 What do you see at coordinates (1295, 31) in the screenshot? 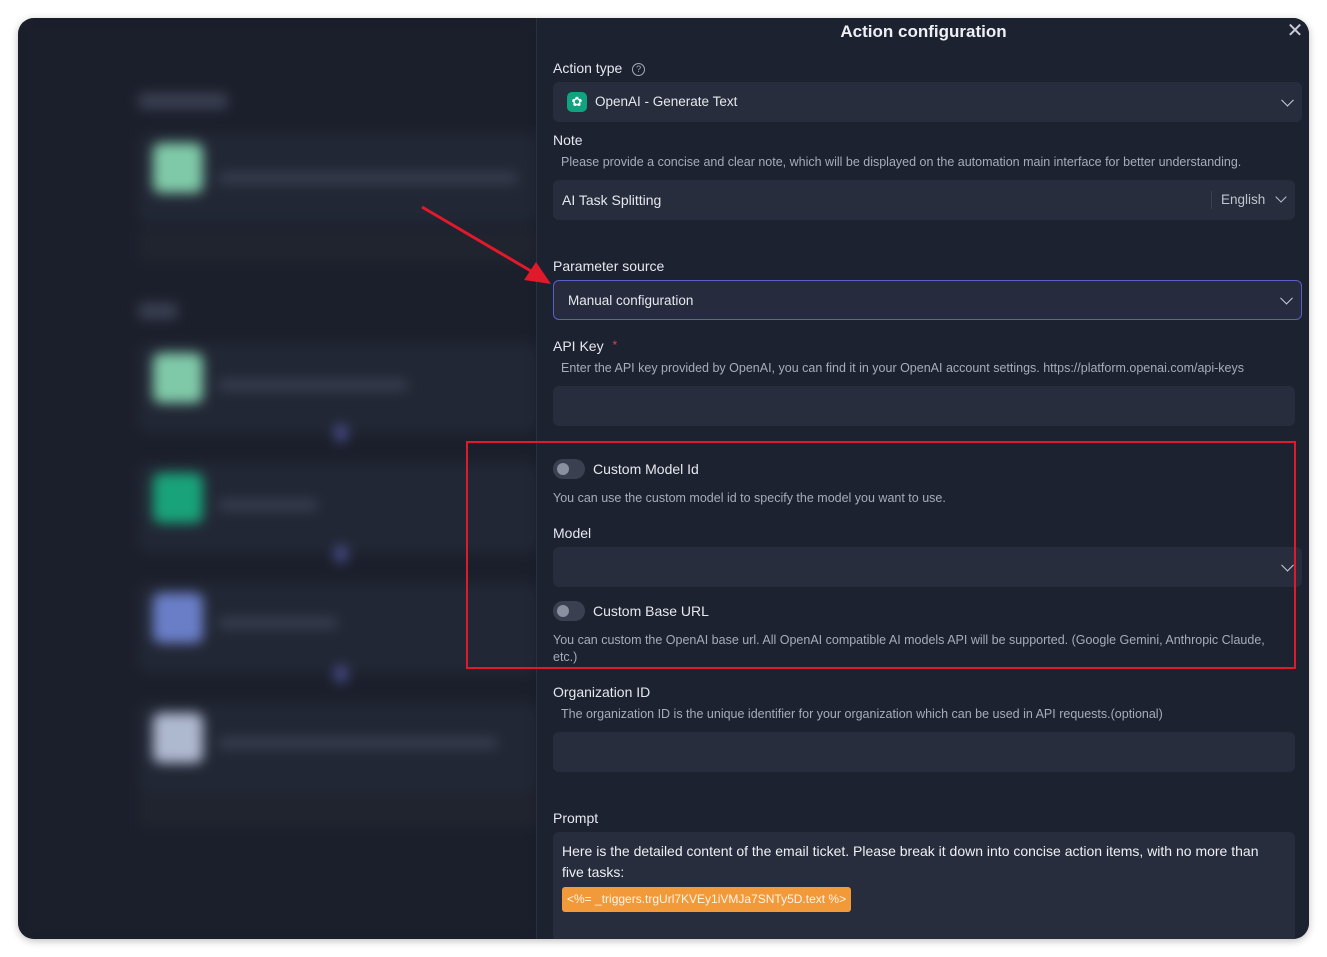
I see `close-icon: ✕` at bounding box center [1295, 31].